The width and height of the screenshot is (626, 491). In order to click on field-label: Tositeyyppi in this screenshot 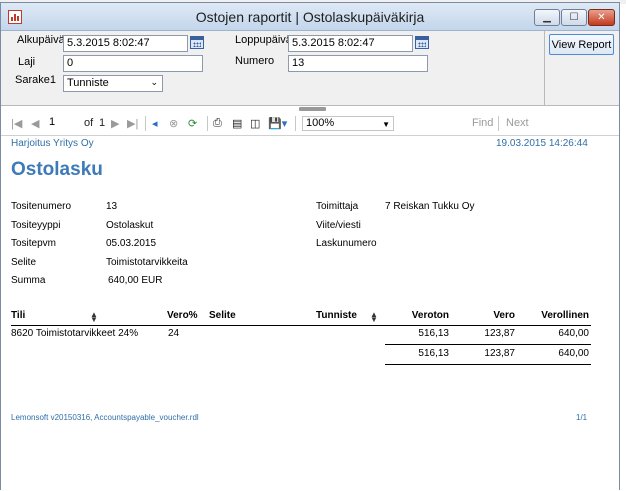, I will do `click(36, 225)`.